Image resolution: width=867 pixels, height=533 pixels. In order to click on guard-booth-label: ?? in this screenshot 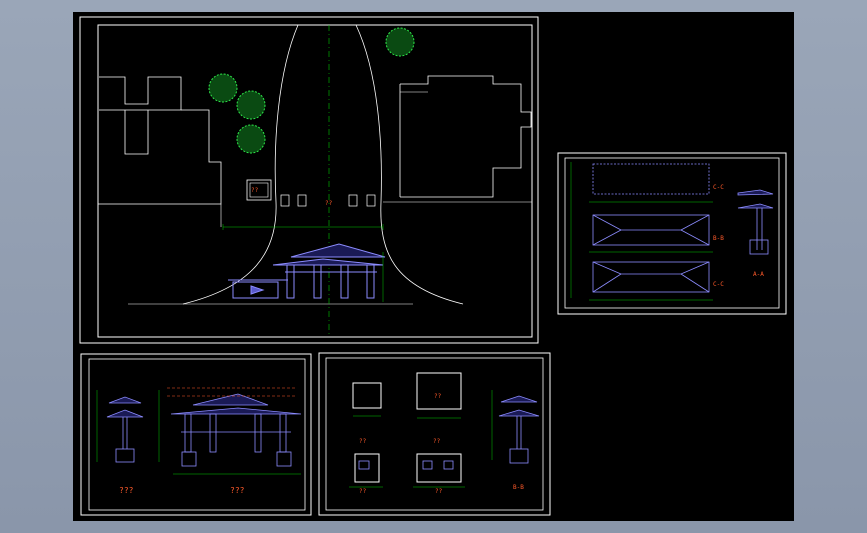, I will do `click(255, 190)`.